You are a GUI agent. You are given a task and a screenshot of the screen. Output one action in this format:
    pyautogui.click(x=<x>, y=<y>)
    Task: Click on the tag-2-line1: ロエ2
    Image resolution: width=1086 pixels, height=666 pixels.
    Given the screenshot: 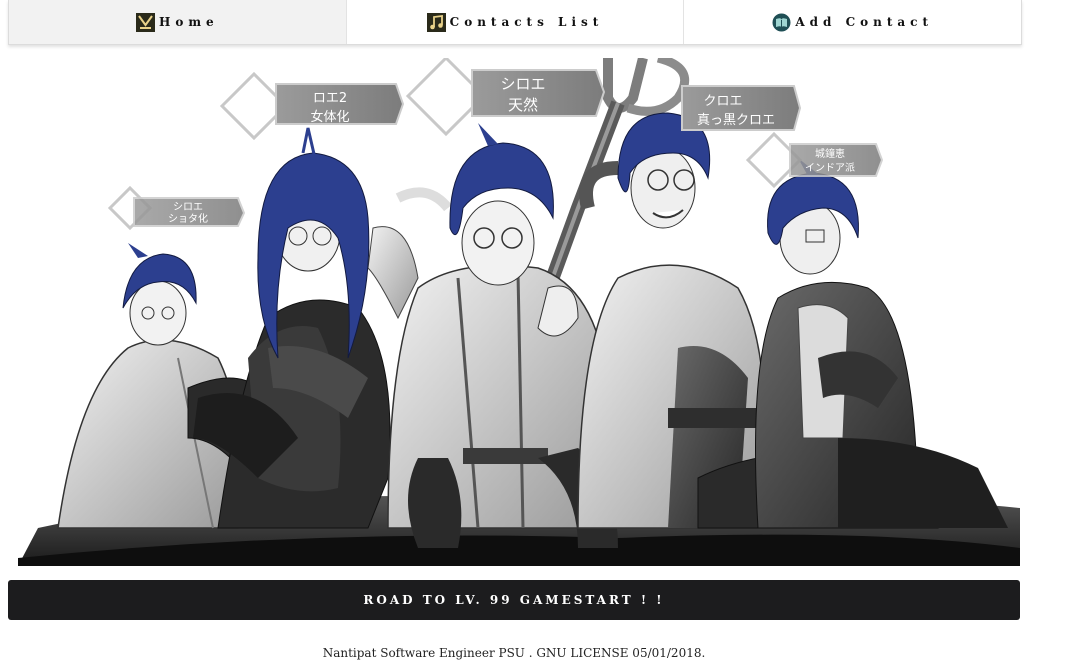 What is the action you would take?
    pyautogui.click(x=330, y=98)
    